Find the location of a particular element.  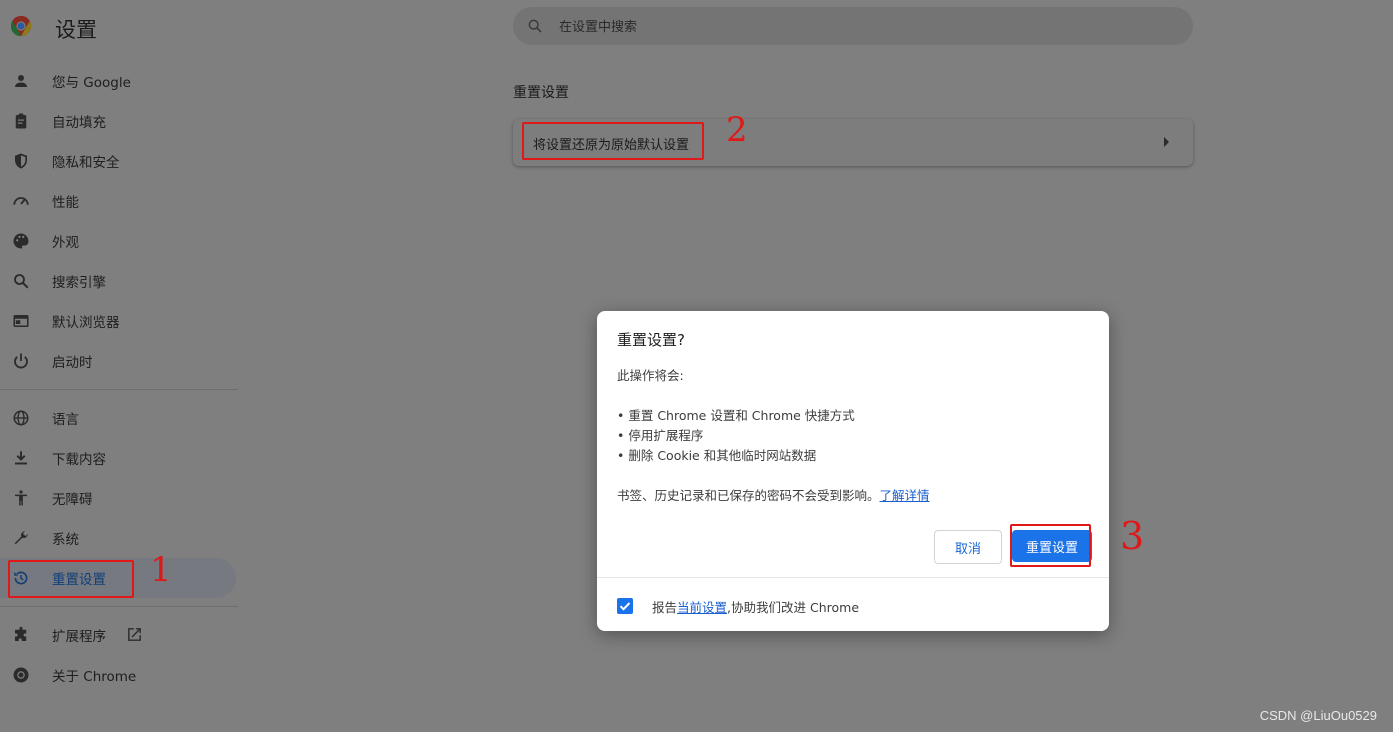

annotation-number-2: 2 is located at coordinates (737, 130).